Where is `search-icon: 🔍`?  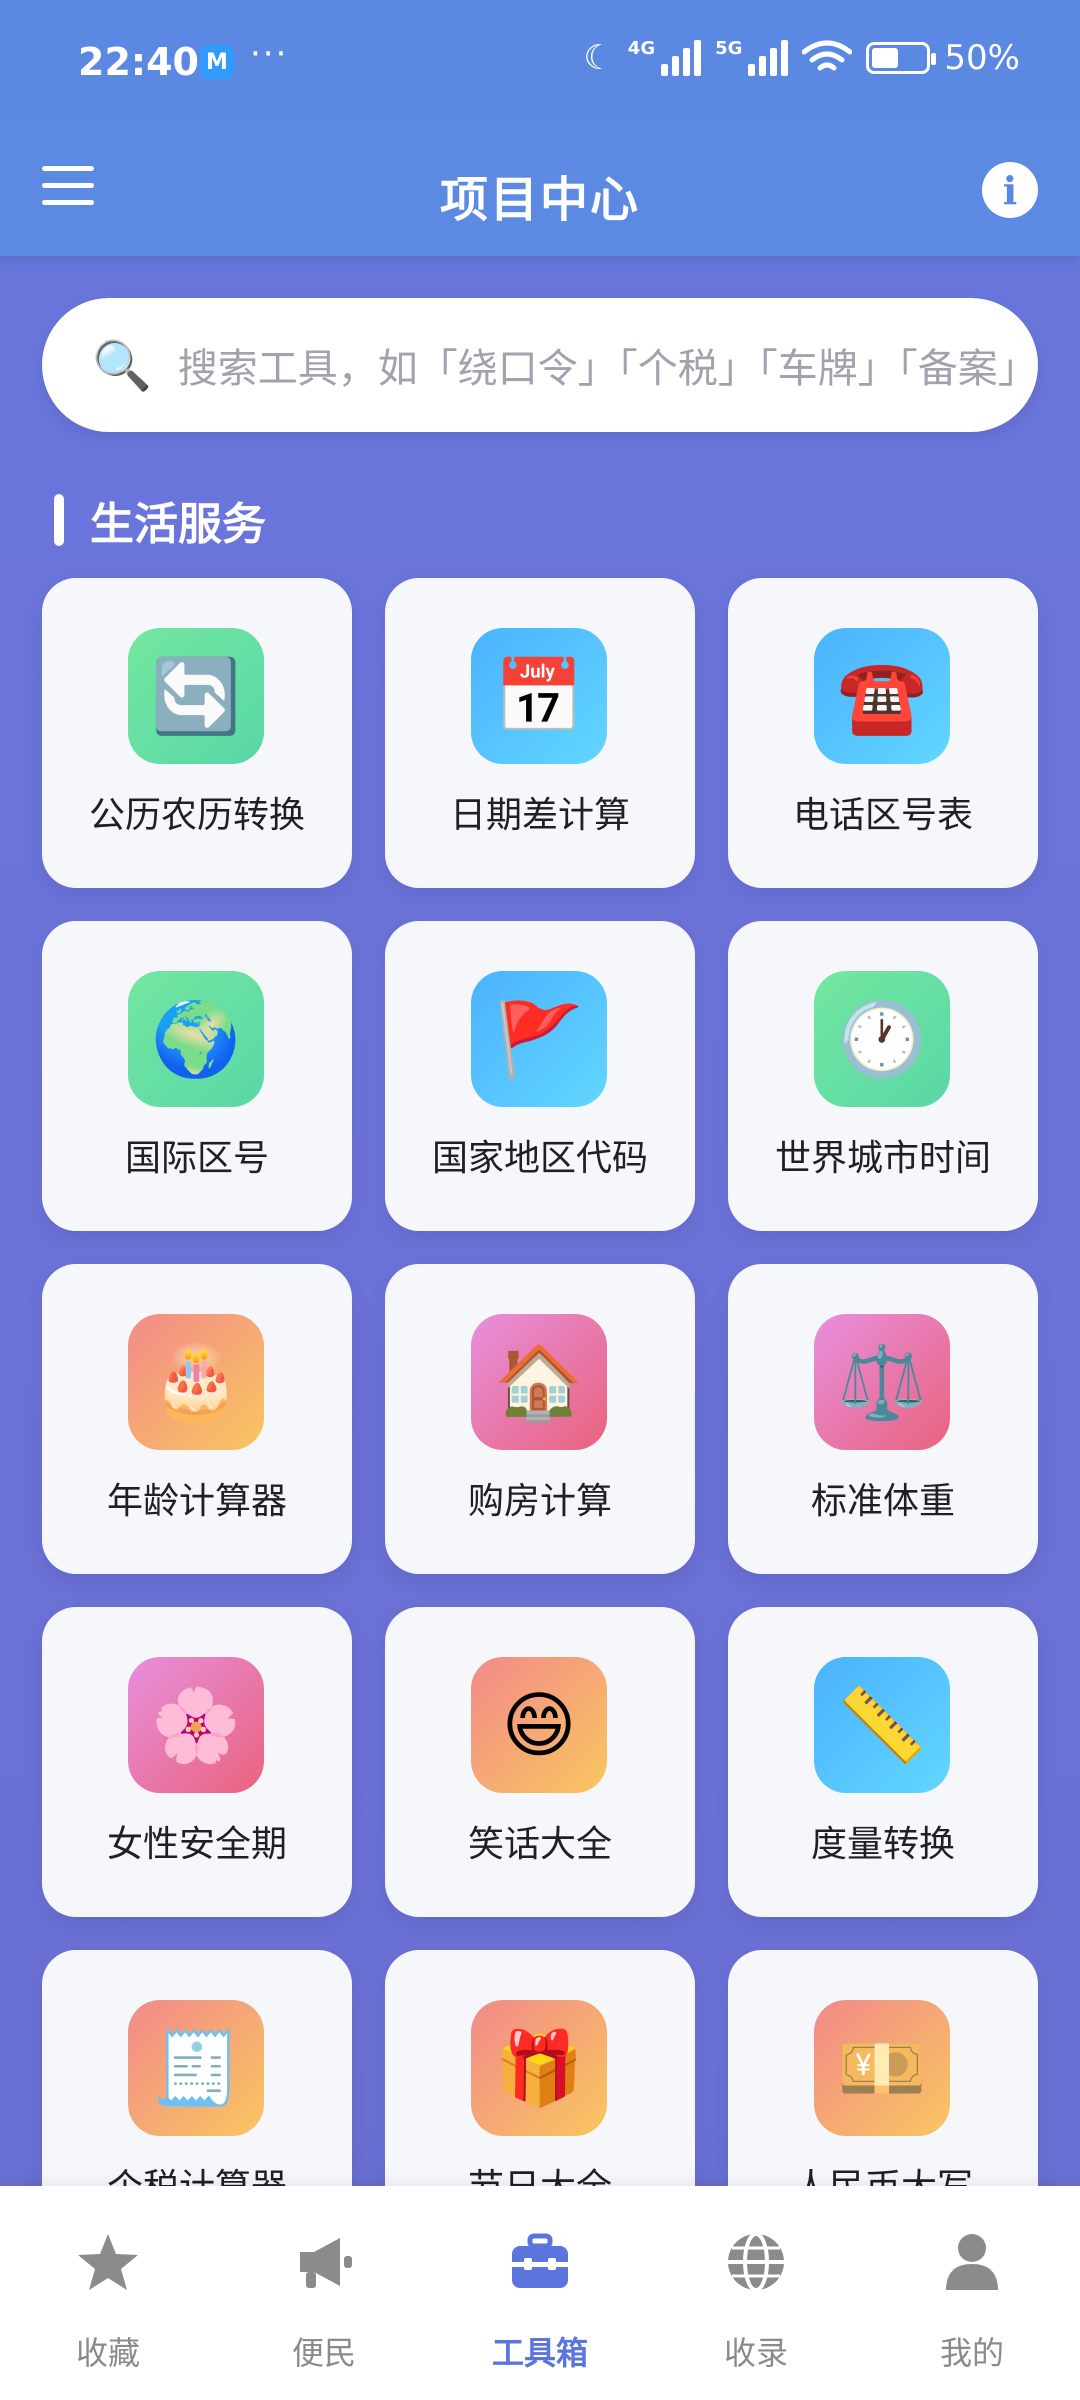 search-icon: 🔍 is located at coordinates (122, 365).